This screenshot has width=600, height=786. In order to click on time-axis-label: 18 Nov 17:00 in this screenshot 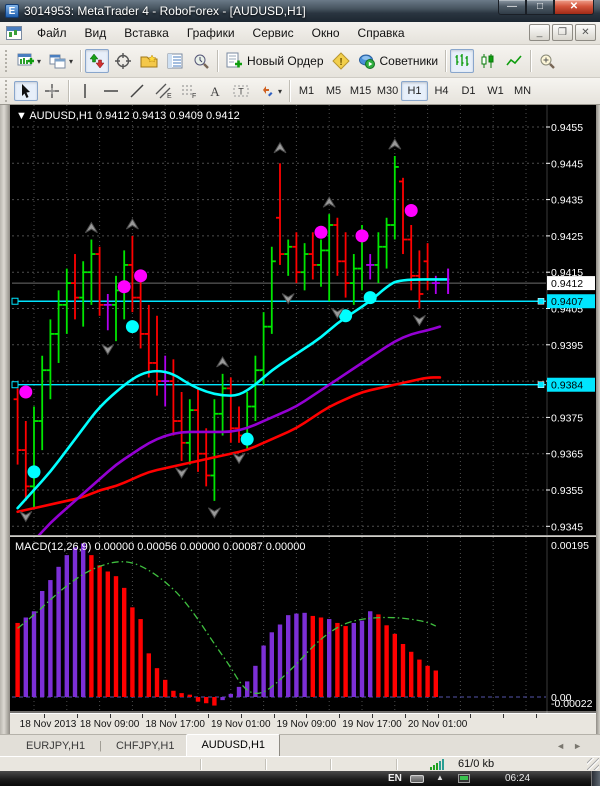, I will do `click(175, 724)`.